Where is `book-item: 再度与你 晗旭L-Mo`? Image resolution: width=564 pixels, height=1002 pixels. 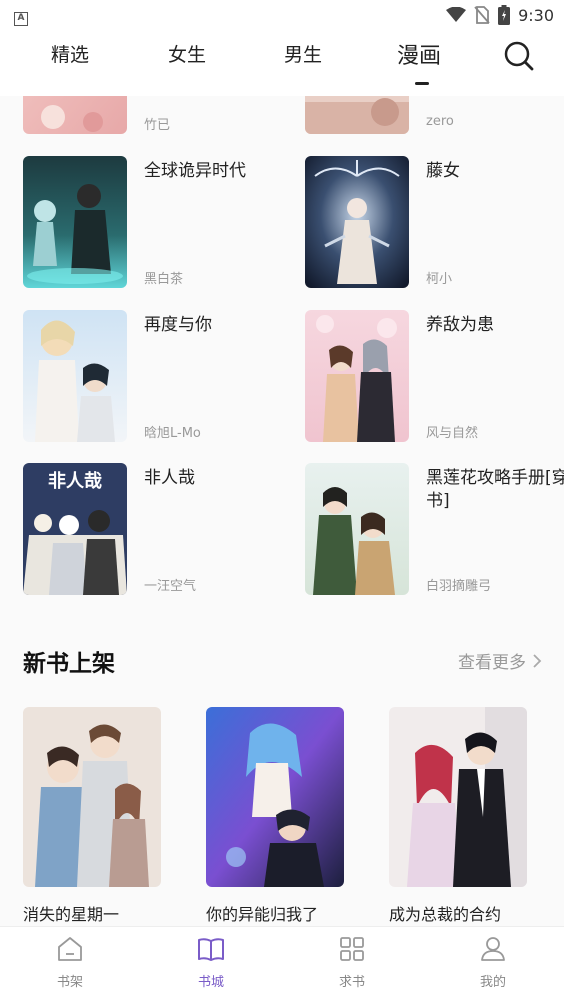 book-item: 再度与你 晗旭L-Mo is located at coordinates (158, 376).